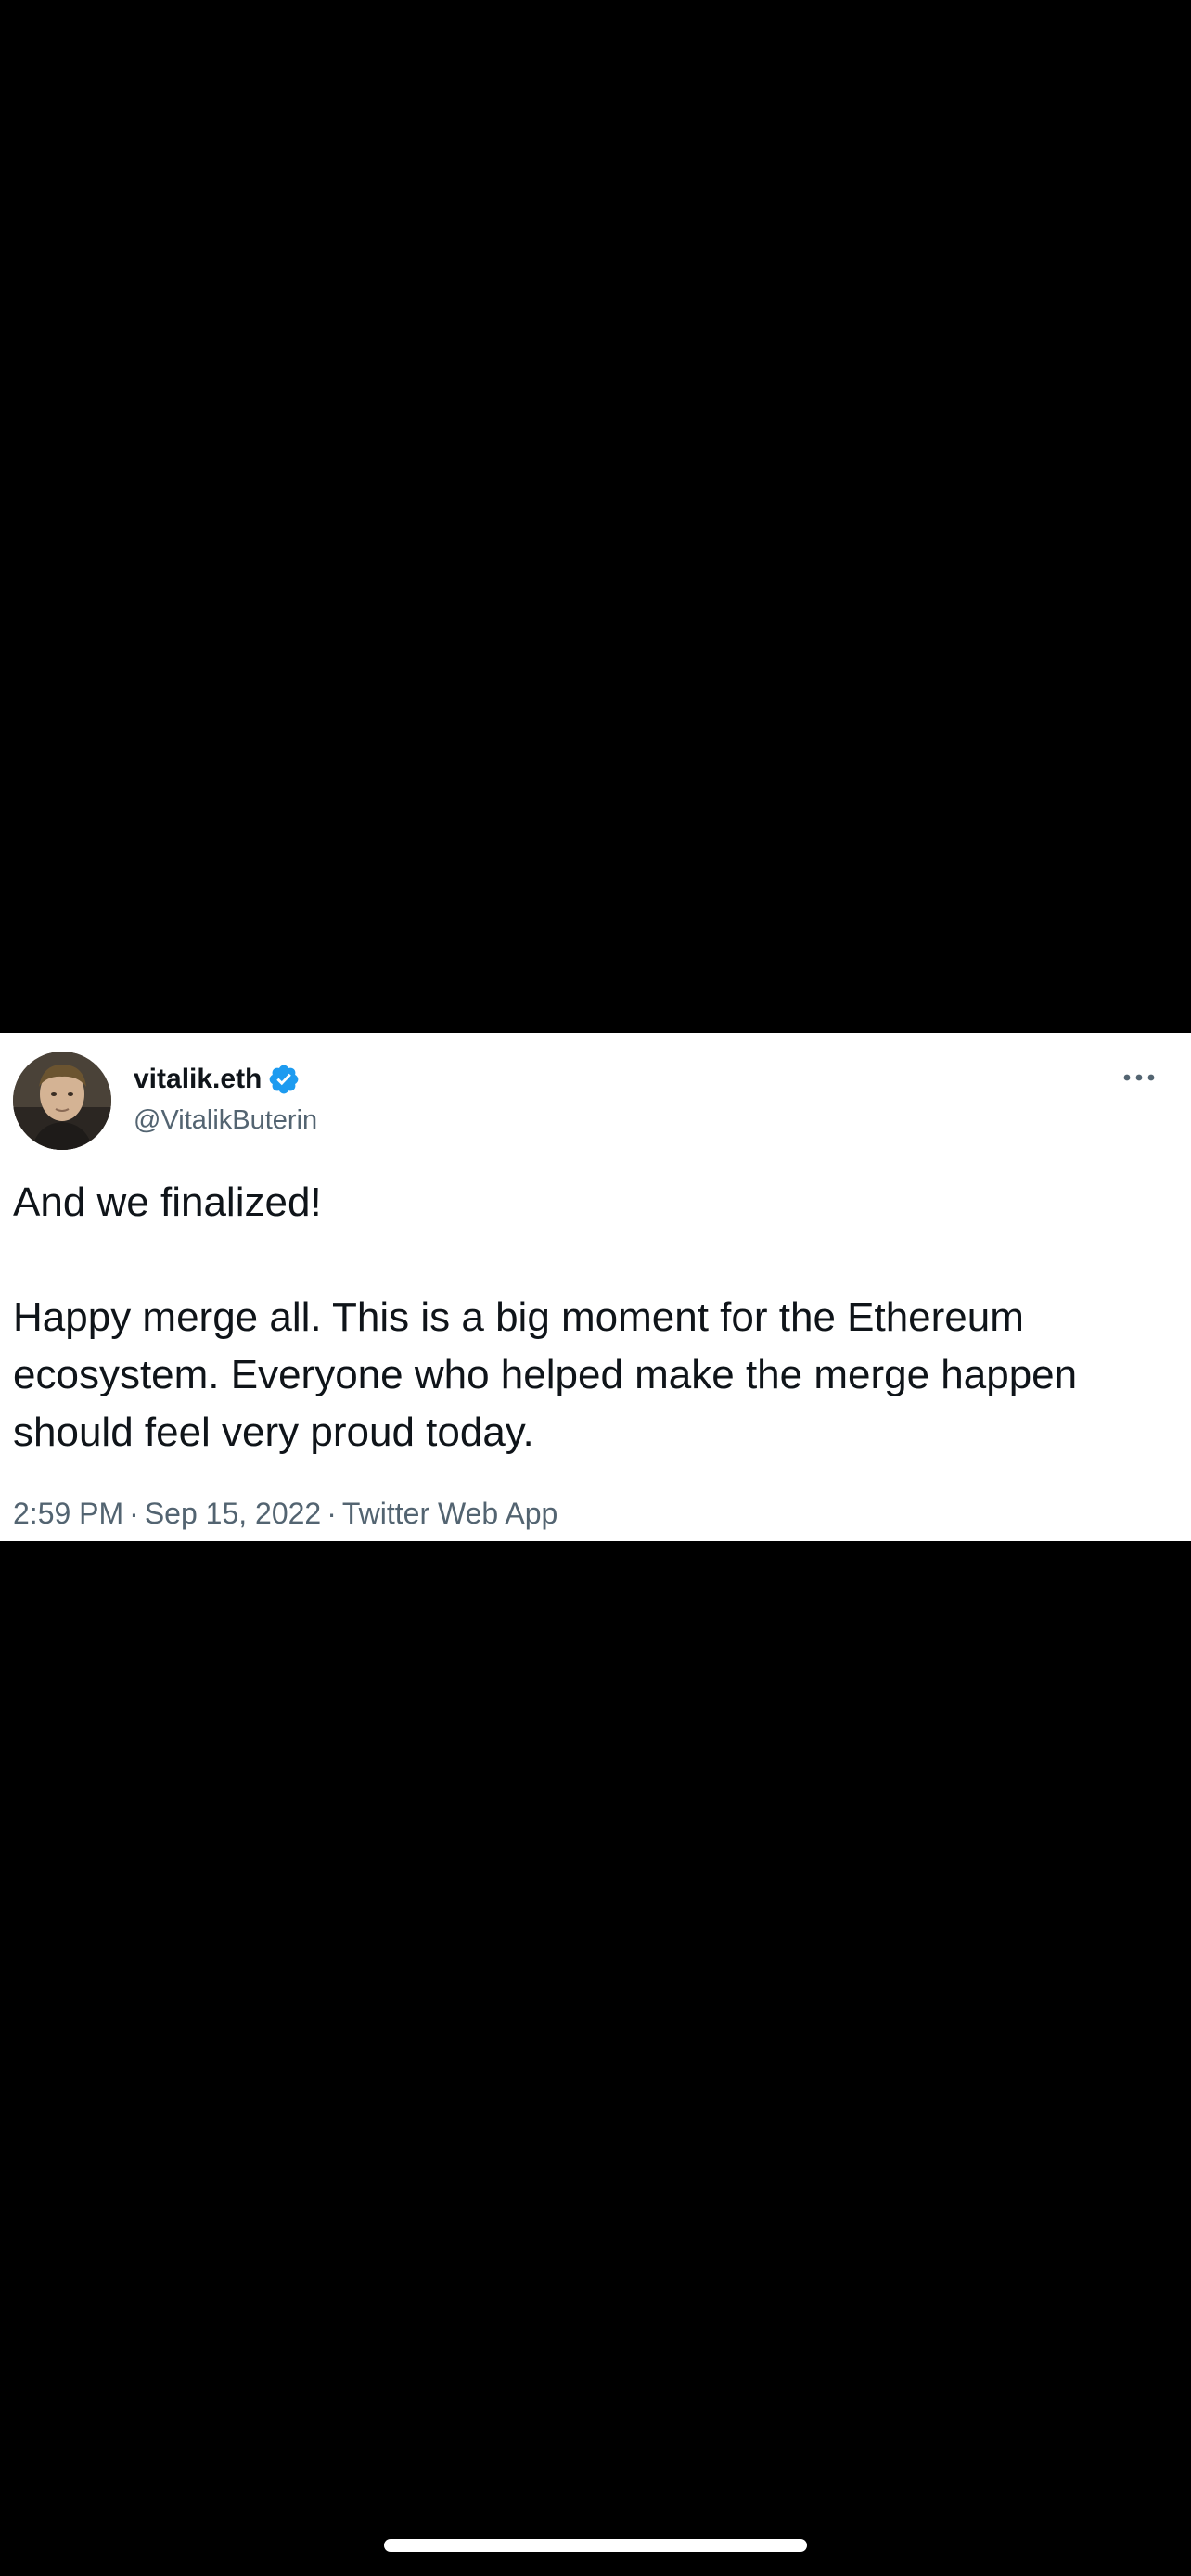 The image size is (1191, 2576). I want to click on tweet-time: 2:59 PM, so click(68, 1513).